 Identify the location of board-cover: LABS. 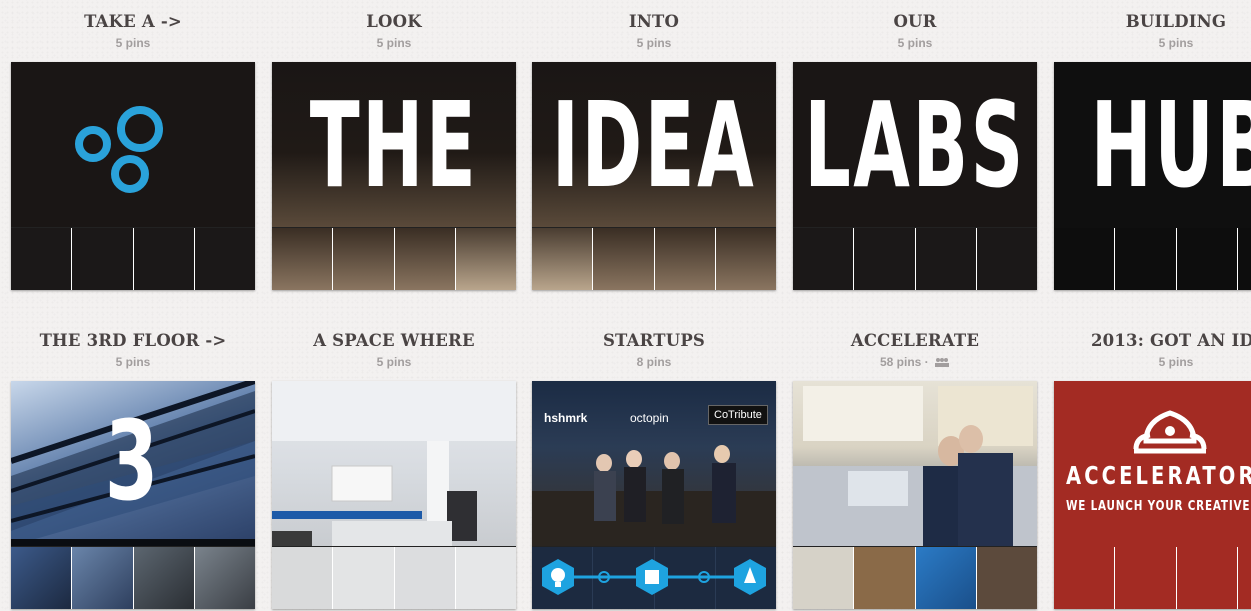
(915, 176).